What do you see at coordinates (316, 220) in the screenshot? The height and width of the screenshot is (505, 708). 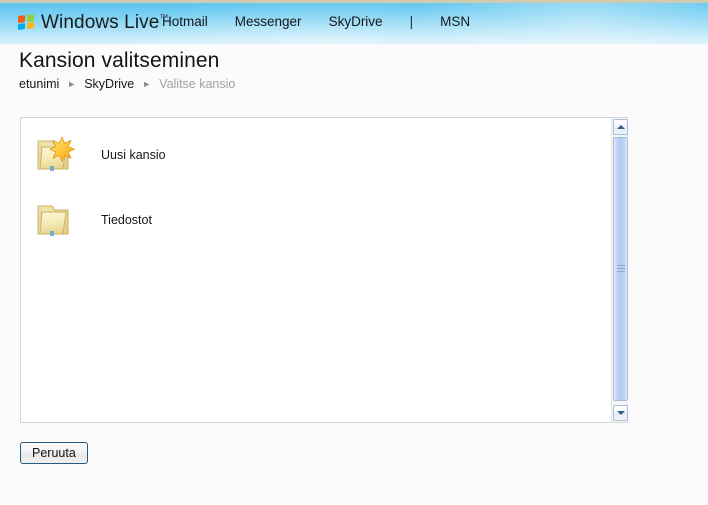 I see `list-item-tiedostot: Tiedostot` at bounding box center [316, 220].